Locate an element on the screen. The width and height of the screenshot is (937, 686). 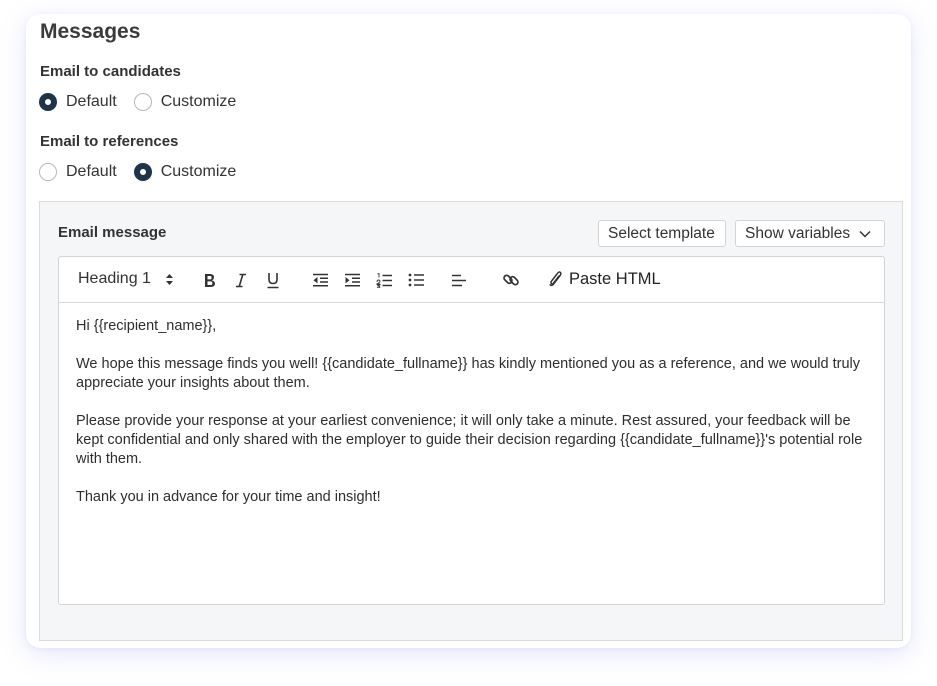
indent-icon is located at coordinates (352, 280).